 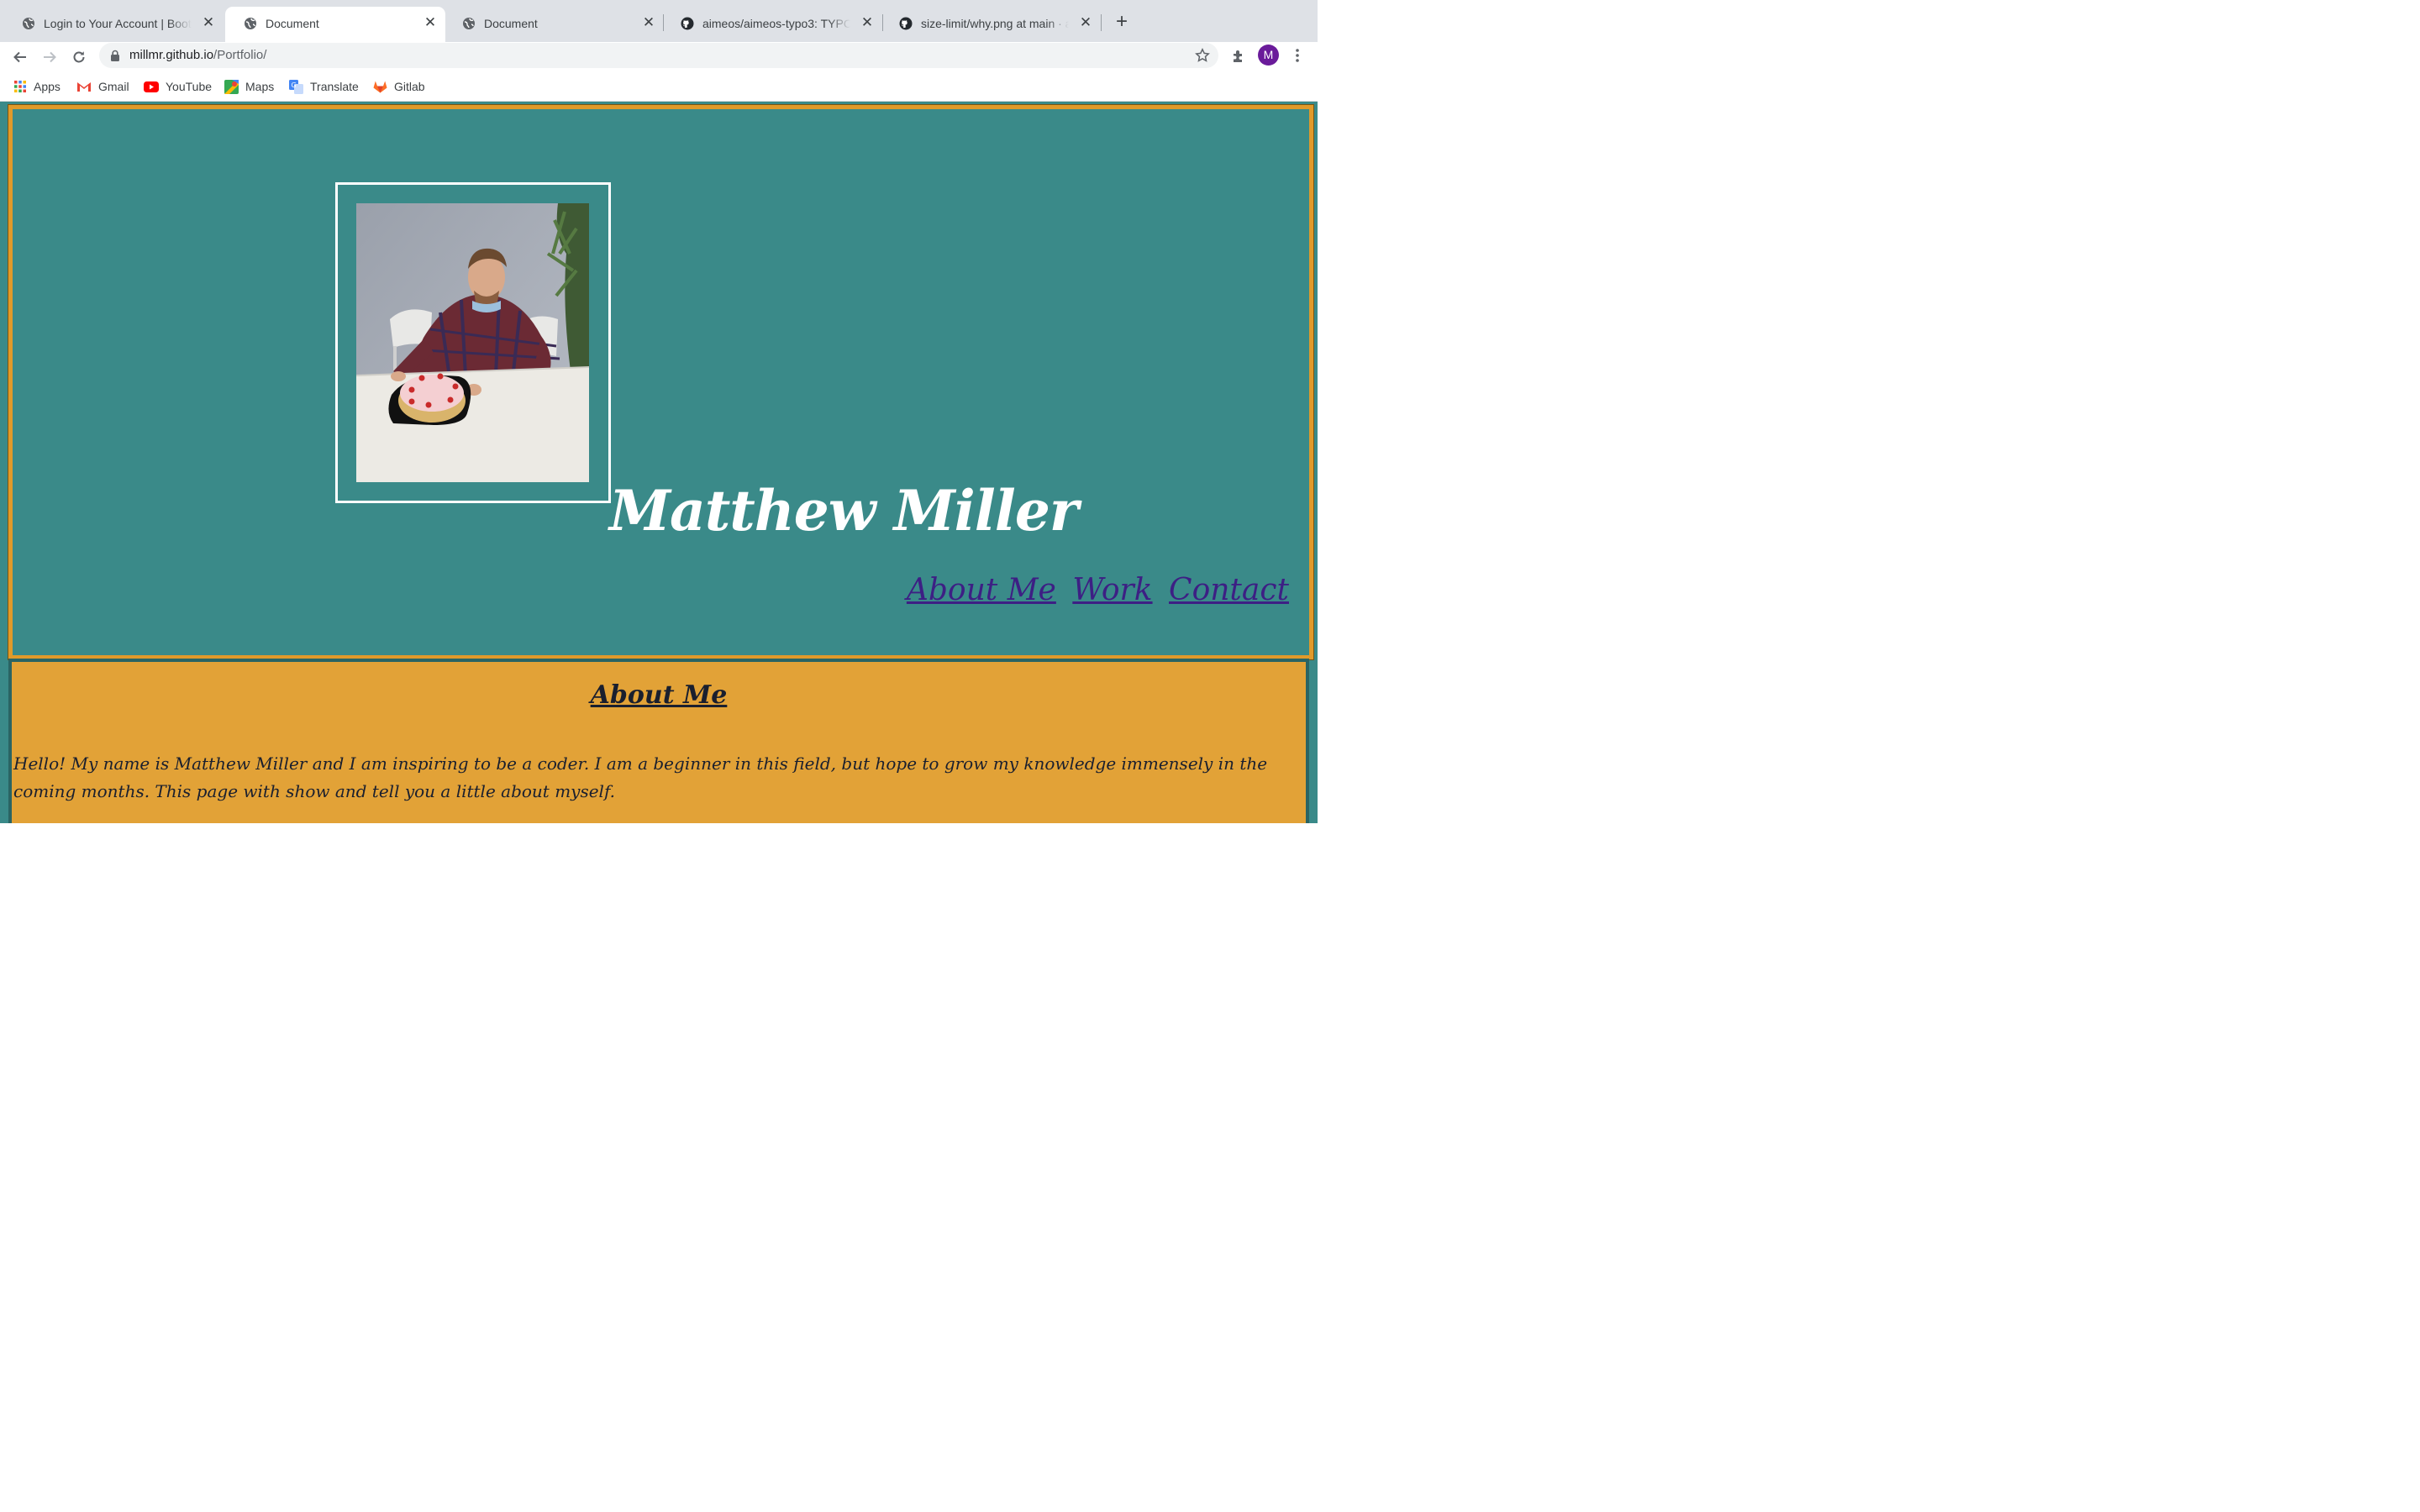 I want to click on about-me-heading: About Me, so click(x=659, y=695).